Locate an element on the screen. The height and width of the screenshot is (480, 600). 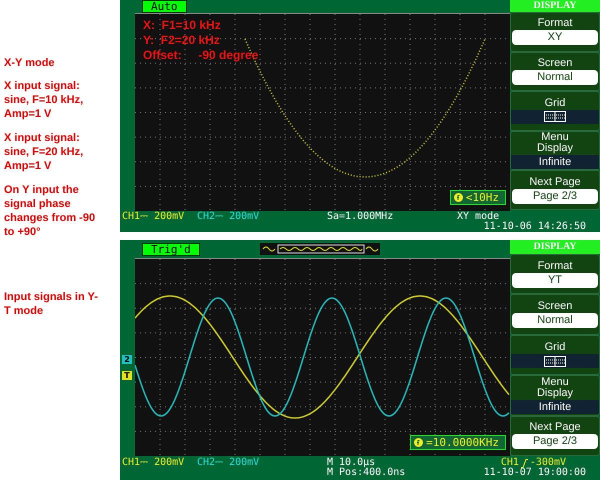
menu-softkey: Format YT is located at coordinates (555, 274).